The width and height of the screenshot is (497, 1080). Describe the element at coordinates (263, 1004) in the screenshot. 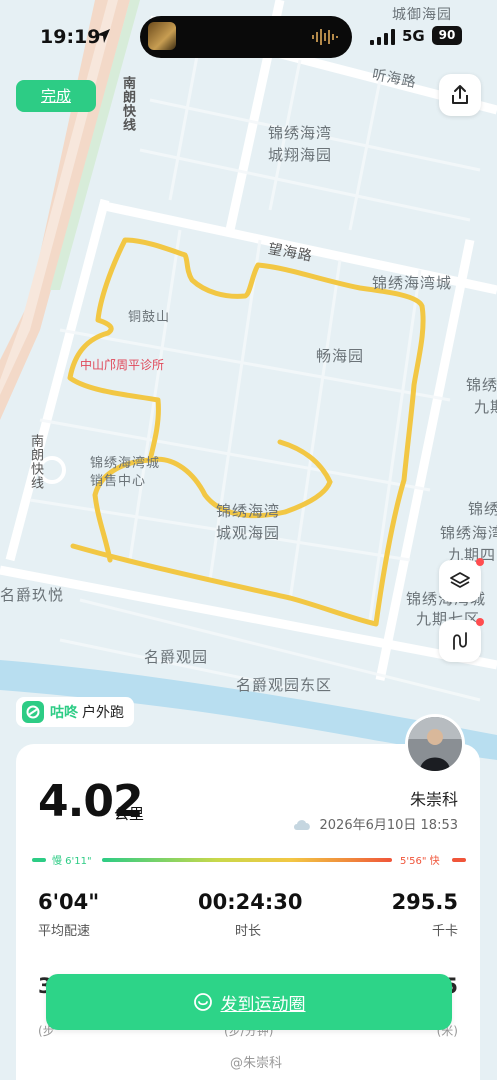

I see `post-to-feed-label: 发到运动圈` at that location.